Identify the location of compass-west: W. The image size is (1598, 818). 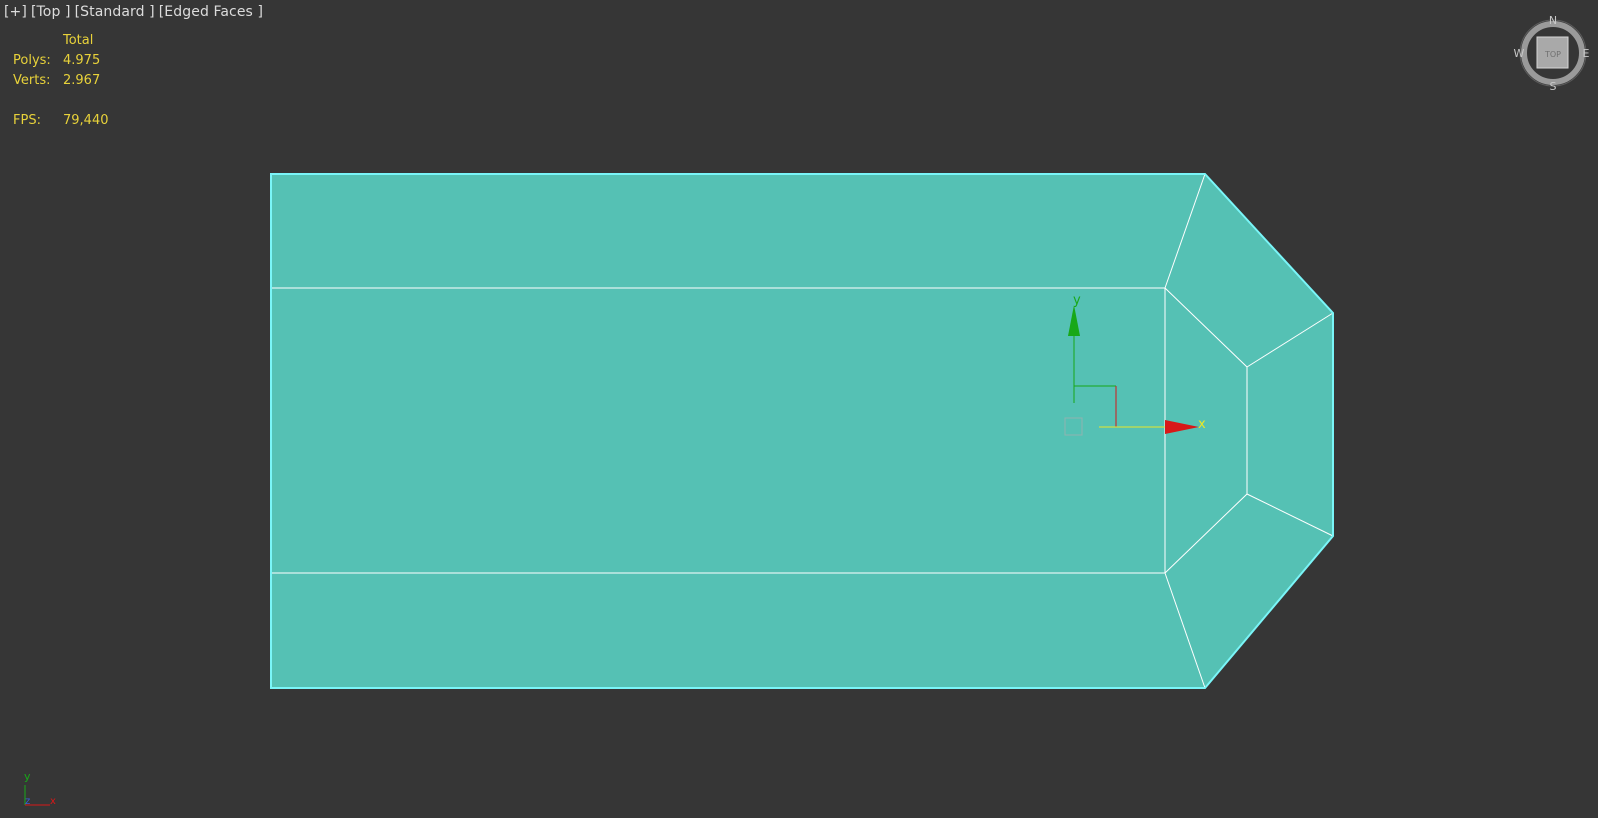
(1519, 53).